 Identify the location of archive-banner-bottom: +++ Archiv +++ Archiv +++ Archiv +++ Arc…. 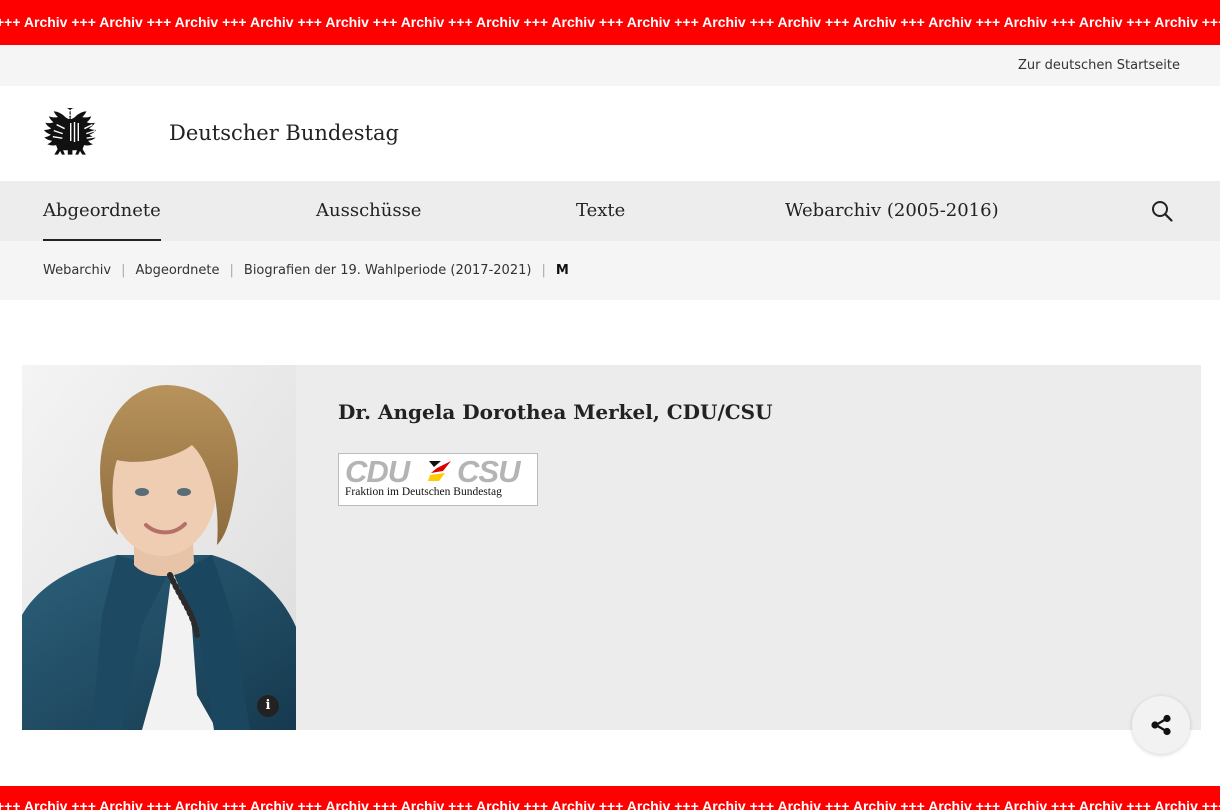
(610, 798).